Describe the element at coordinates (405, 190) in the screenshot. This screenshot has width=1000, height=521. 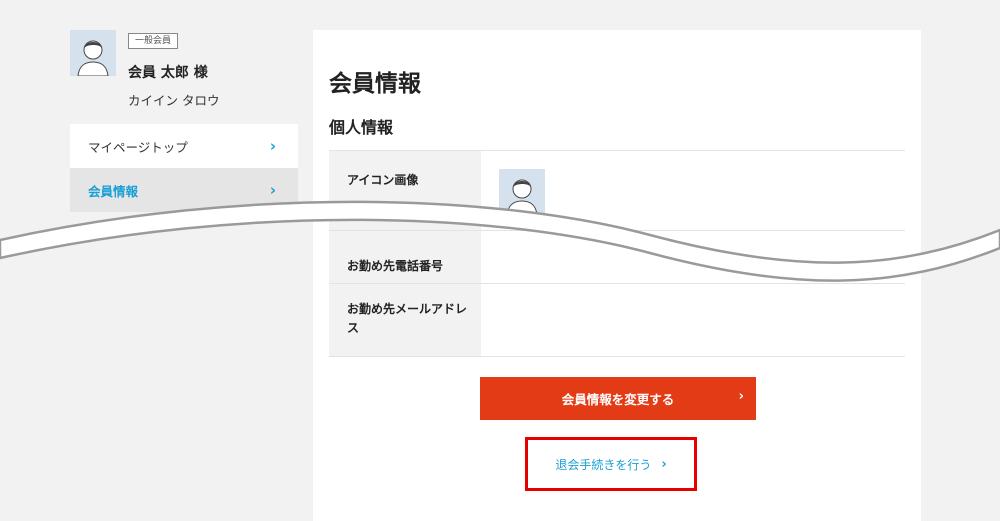
I see `row-label-icon-image: アイコン画像` at that location.